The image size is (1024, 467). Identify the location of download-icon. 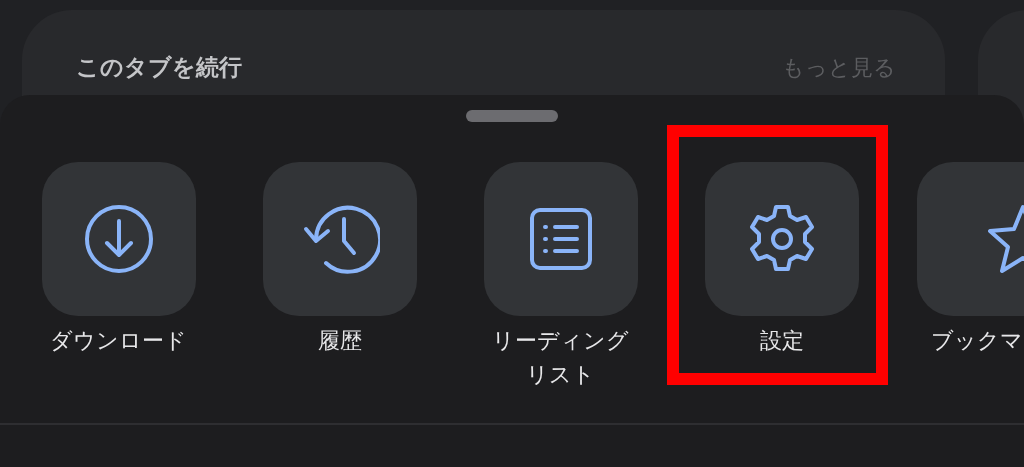
(118, 239).